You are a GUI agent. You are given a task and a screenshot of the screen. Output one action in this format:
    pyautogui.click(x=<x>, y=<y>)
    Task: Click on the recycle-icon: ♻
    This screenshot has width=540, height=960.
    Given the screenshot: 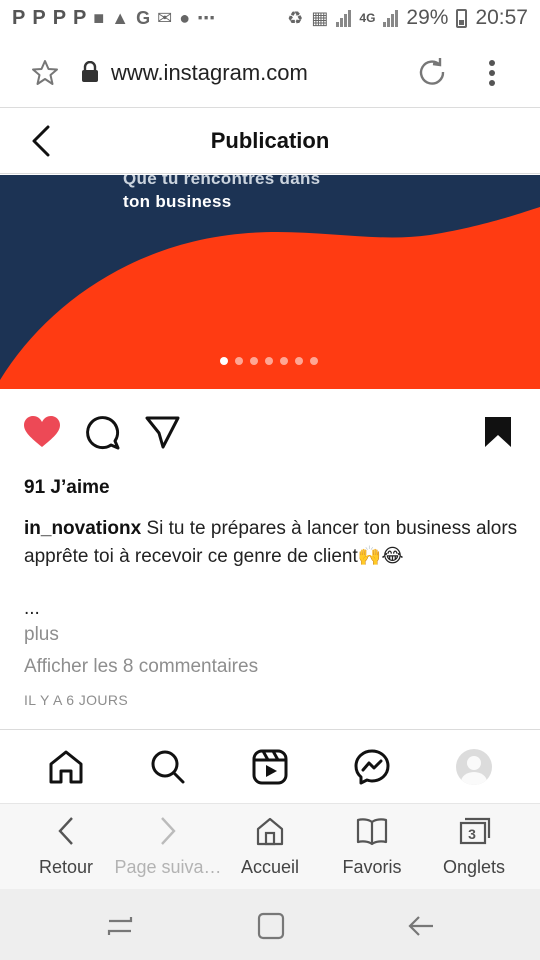 What is the action you would take?
    pyautogui.click(x=295, y=17)
    